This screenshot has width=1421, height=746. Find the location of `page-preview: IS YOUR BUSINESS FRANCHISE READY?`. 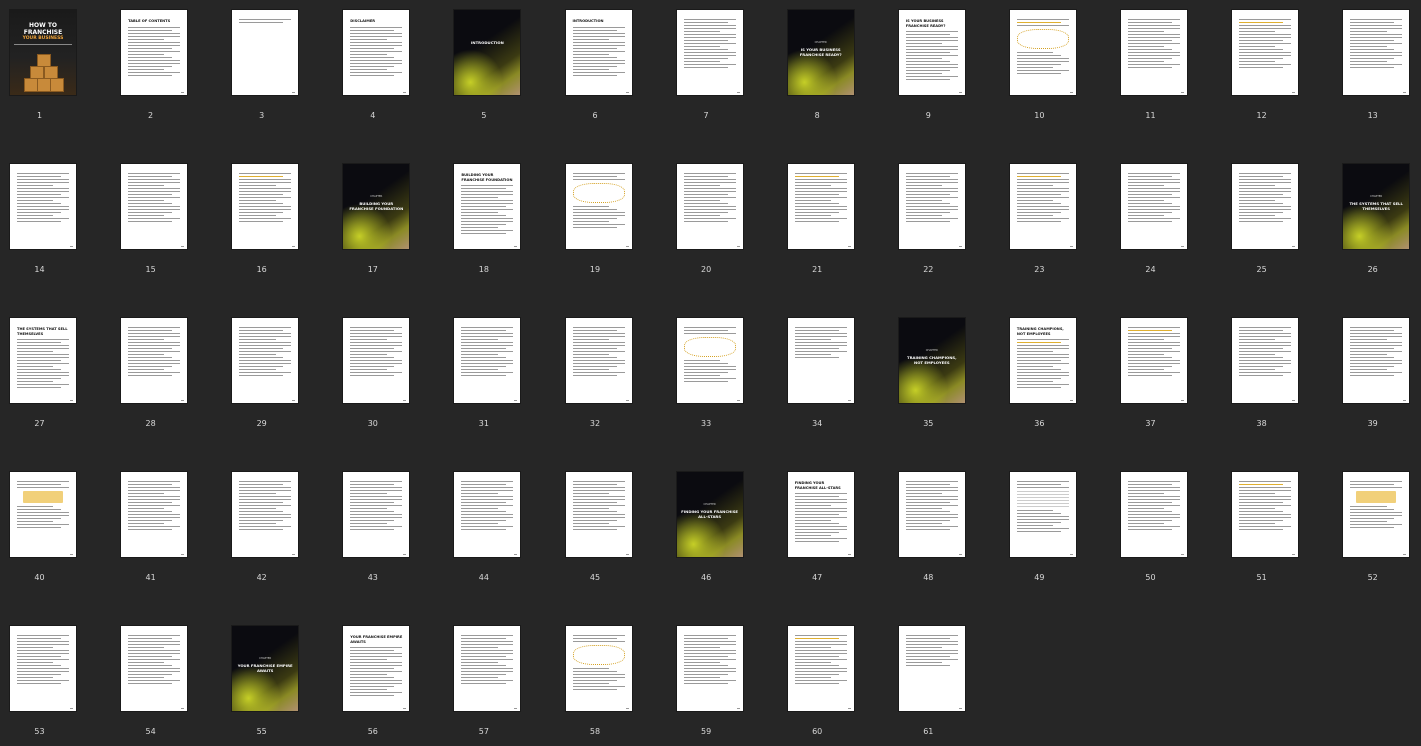

page-preview: IS YOUR BUSINESS FRANCHISE READY? is located at coordinates (931, 52).